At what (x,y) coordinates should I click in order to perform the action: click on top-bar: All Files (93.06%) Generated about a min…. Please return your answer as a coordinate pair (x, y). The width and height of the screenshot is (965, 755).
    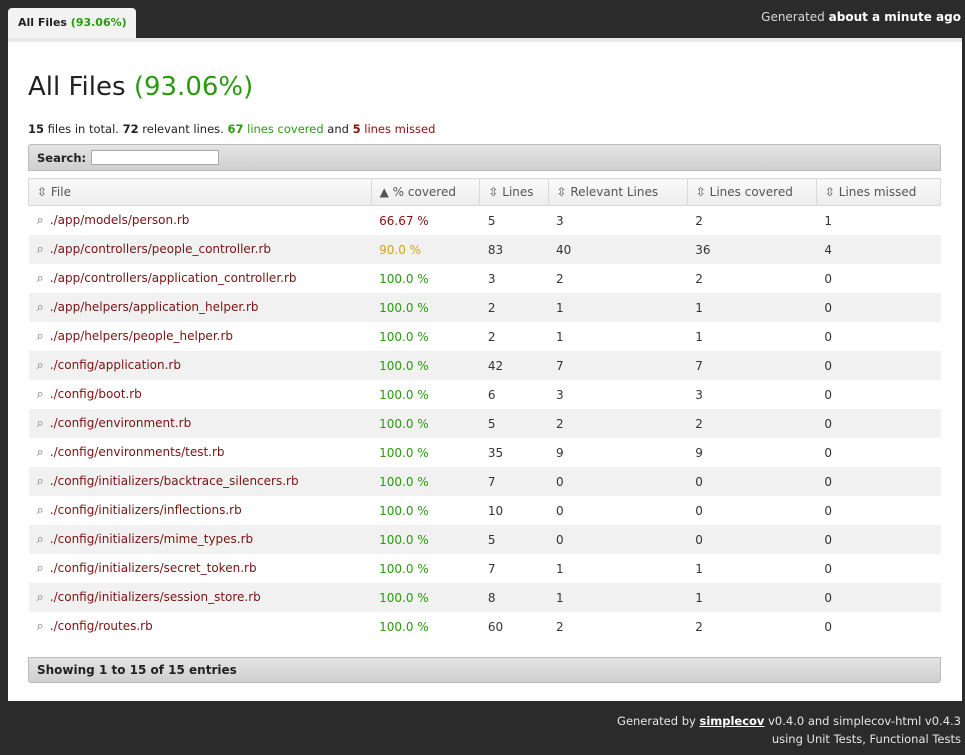
    Looking at the image, I should click on (482, 19).